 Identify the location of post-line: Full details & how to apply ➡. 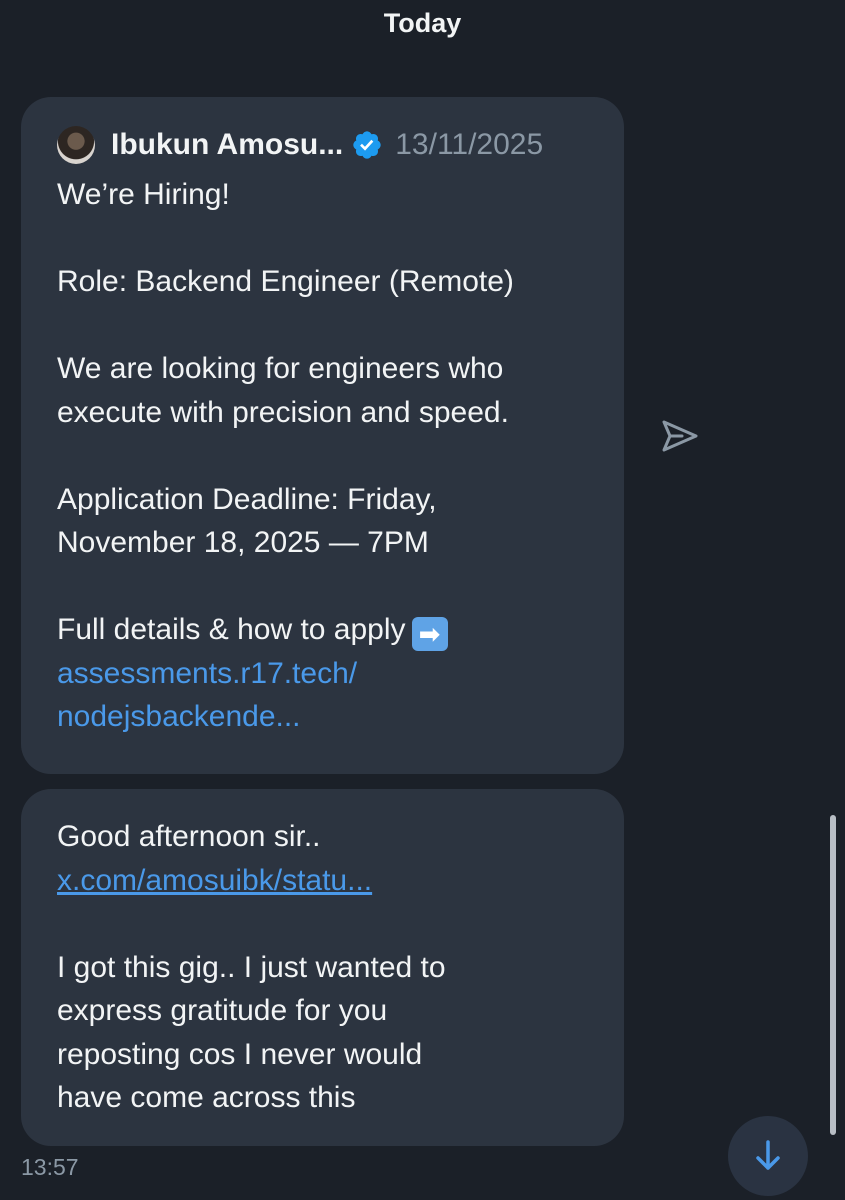
(322, 630).